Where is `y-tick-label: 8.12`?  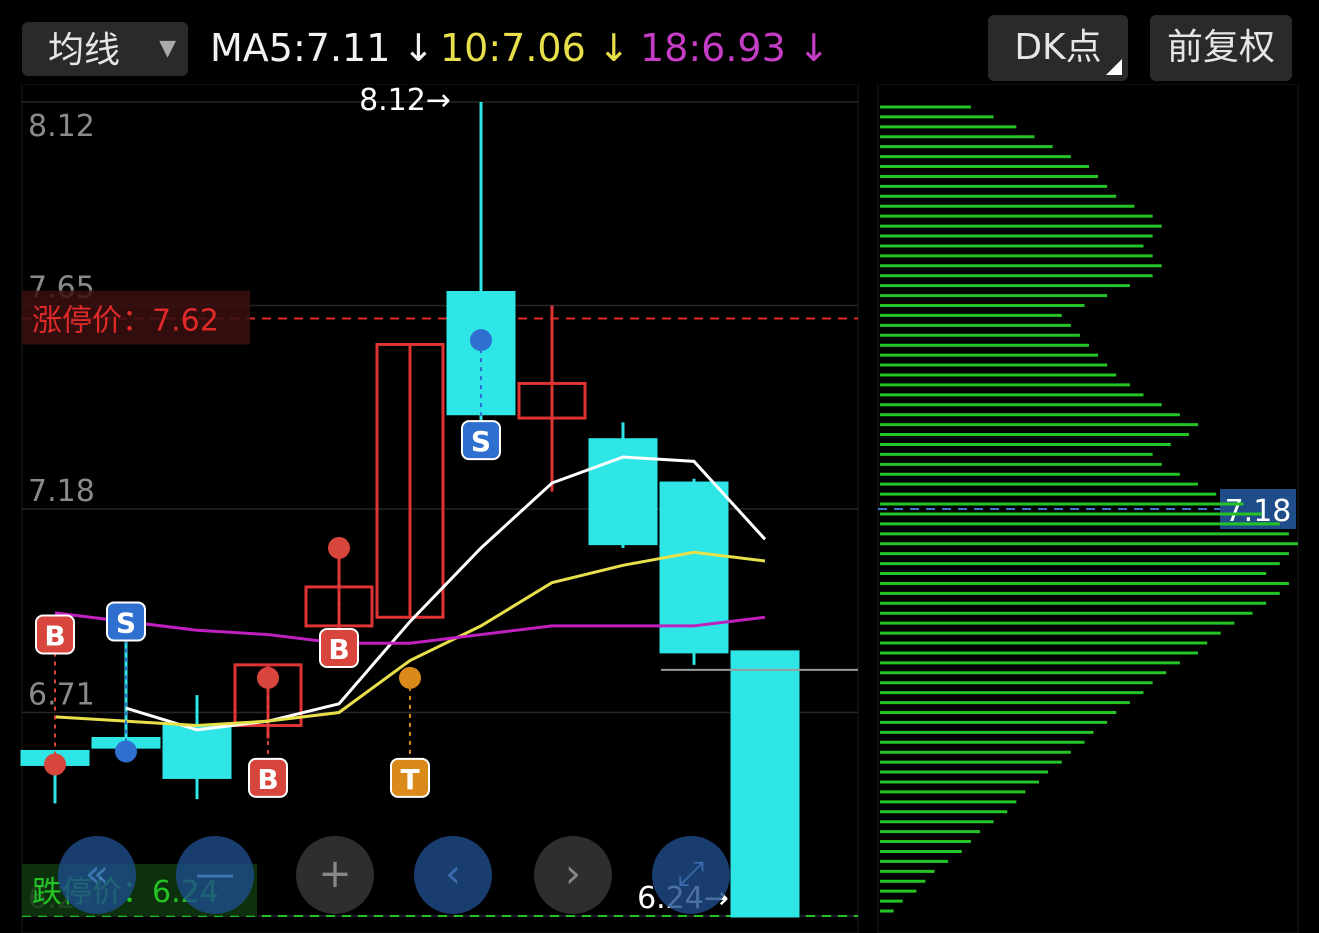 y-tick-label: 8.12 is located at coordinates (61, 126).